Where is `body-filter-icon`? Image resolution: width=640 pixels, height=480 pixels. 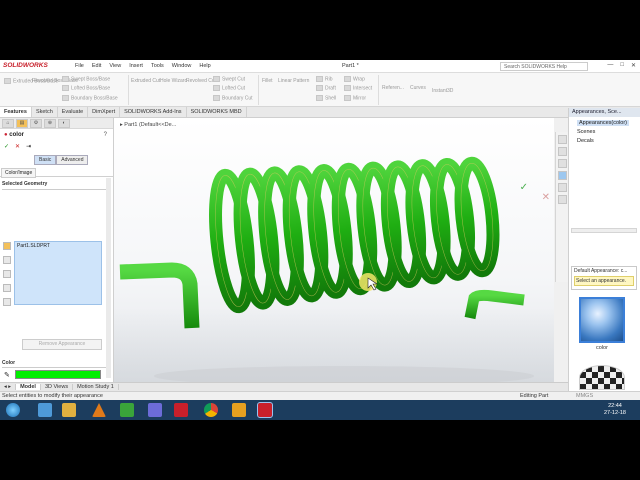
body-filter-icon is located at coordinates (7, 274).